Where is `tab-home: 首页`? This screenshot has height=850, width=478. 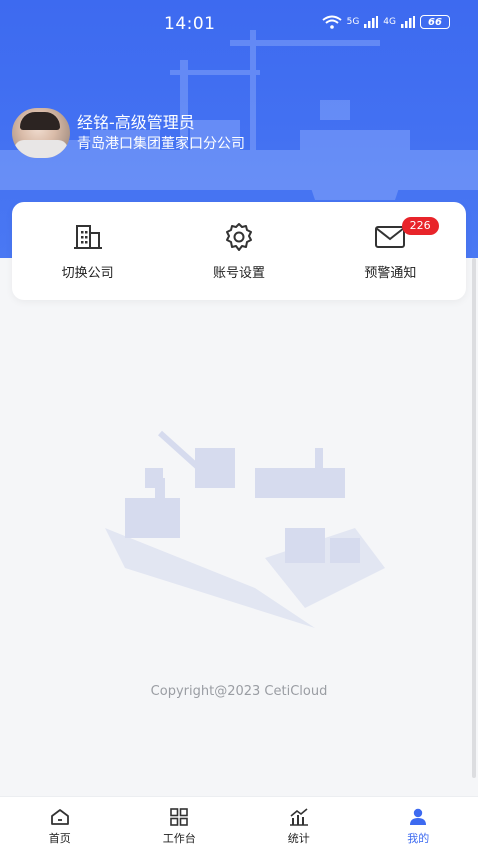 tab-home: 首页 is located at coordinates (60, 823).